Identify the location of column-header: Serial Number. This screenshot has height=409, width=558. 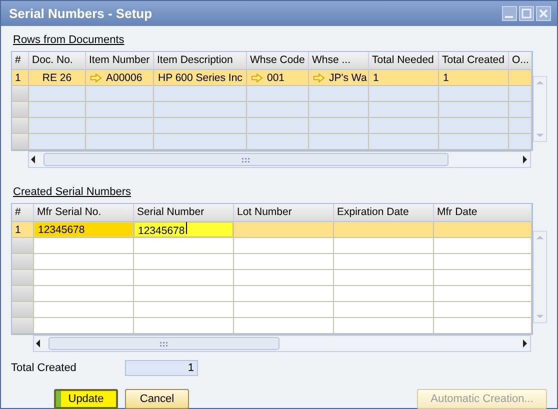
(184, 213).